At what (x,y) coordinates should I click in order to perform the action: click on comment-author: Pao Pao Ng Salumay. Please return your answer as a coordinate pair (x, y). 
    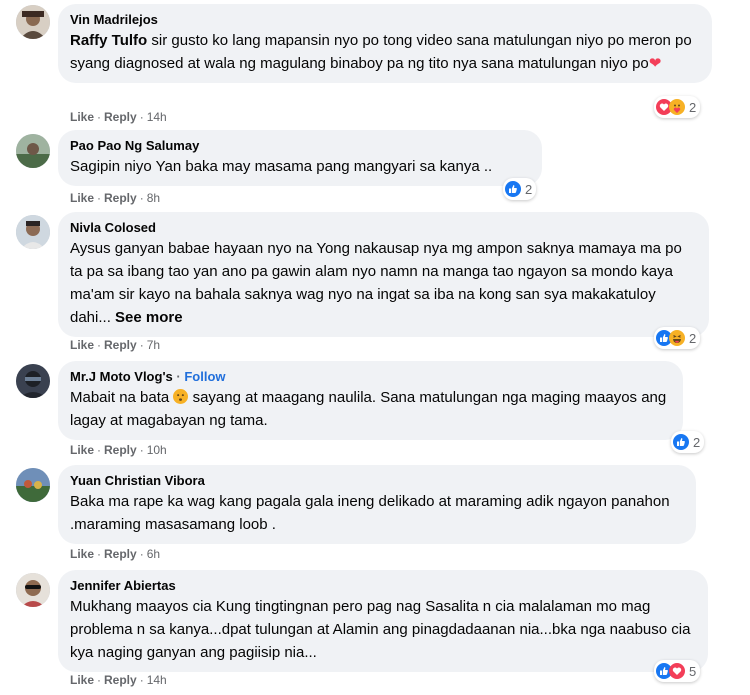
    Looking at the image, I should click on (300, 145).